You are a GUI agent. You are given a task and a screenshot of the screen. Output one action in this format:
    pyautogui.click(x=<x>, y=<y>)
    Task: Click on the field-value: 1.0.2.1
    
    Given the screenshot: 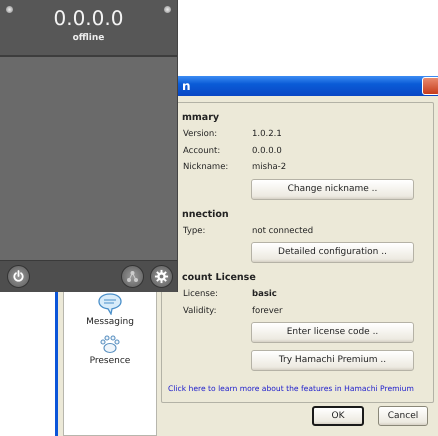 What is the action you would take?
    pyautogui.click(x=267, y=134)
    